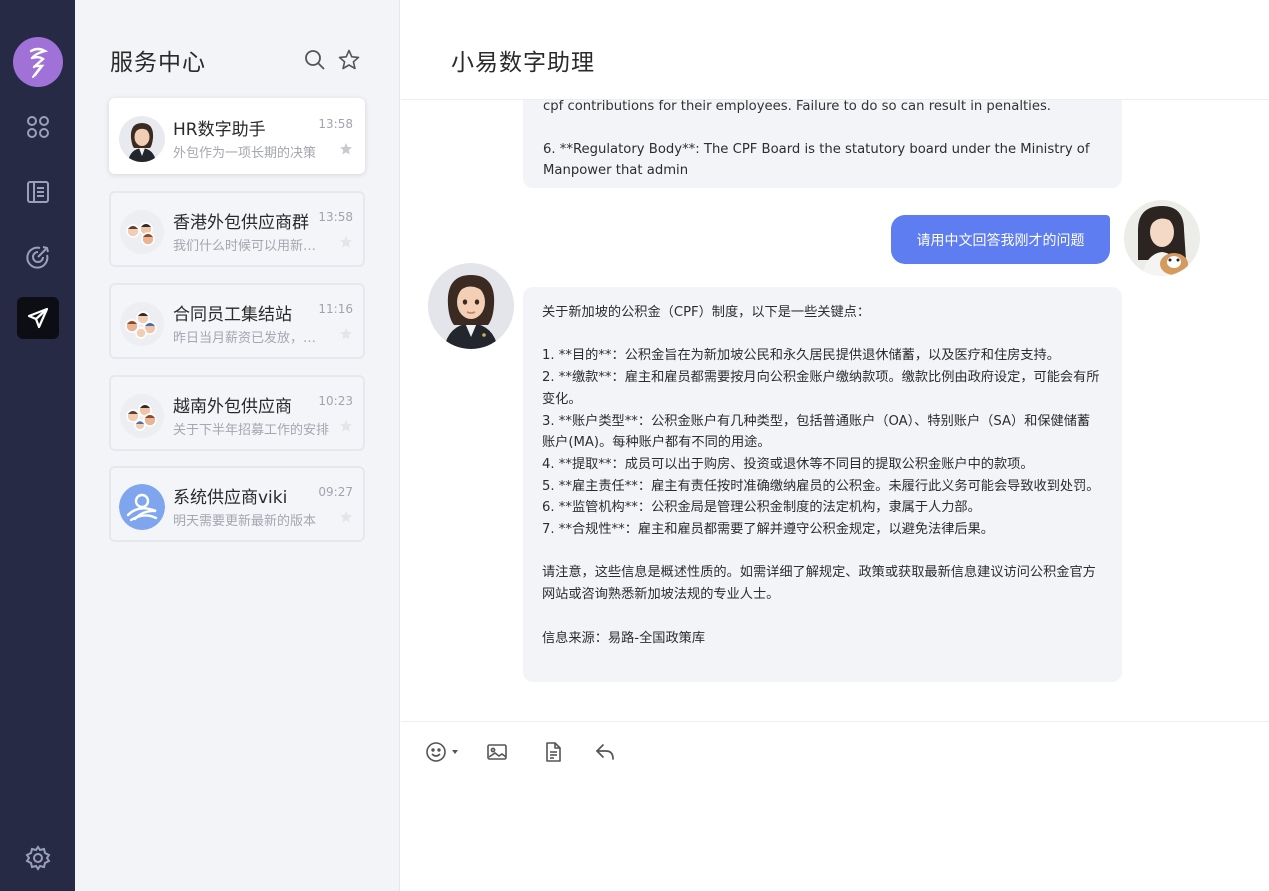 Image resolution: width=1269 pixels, height=891 pixels. Describe the element at coordinates (436, 752) in the screenshot. I see `emoji-icon` at that location.